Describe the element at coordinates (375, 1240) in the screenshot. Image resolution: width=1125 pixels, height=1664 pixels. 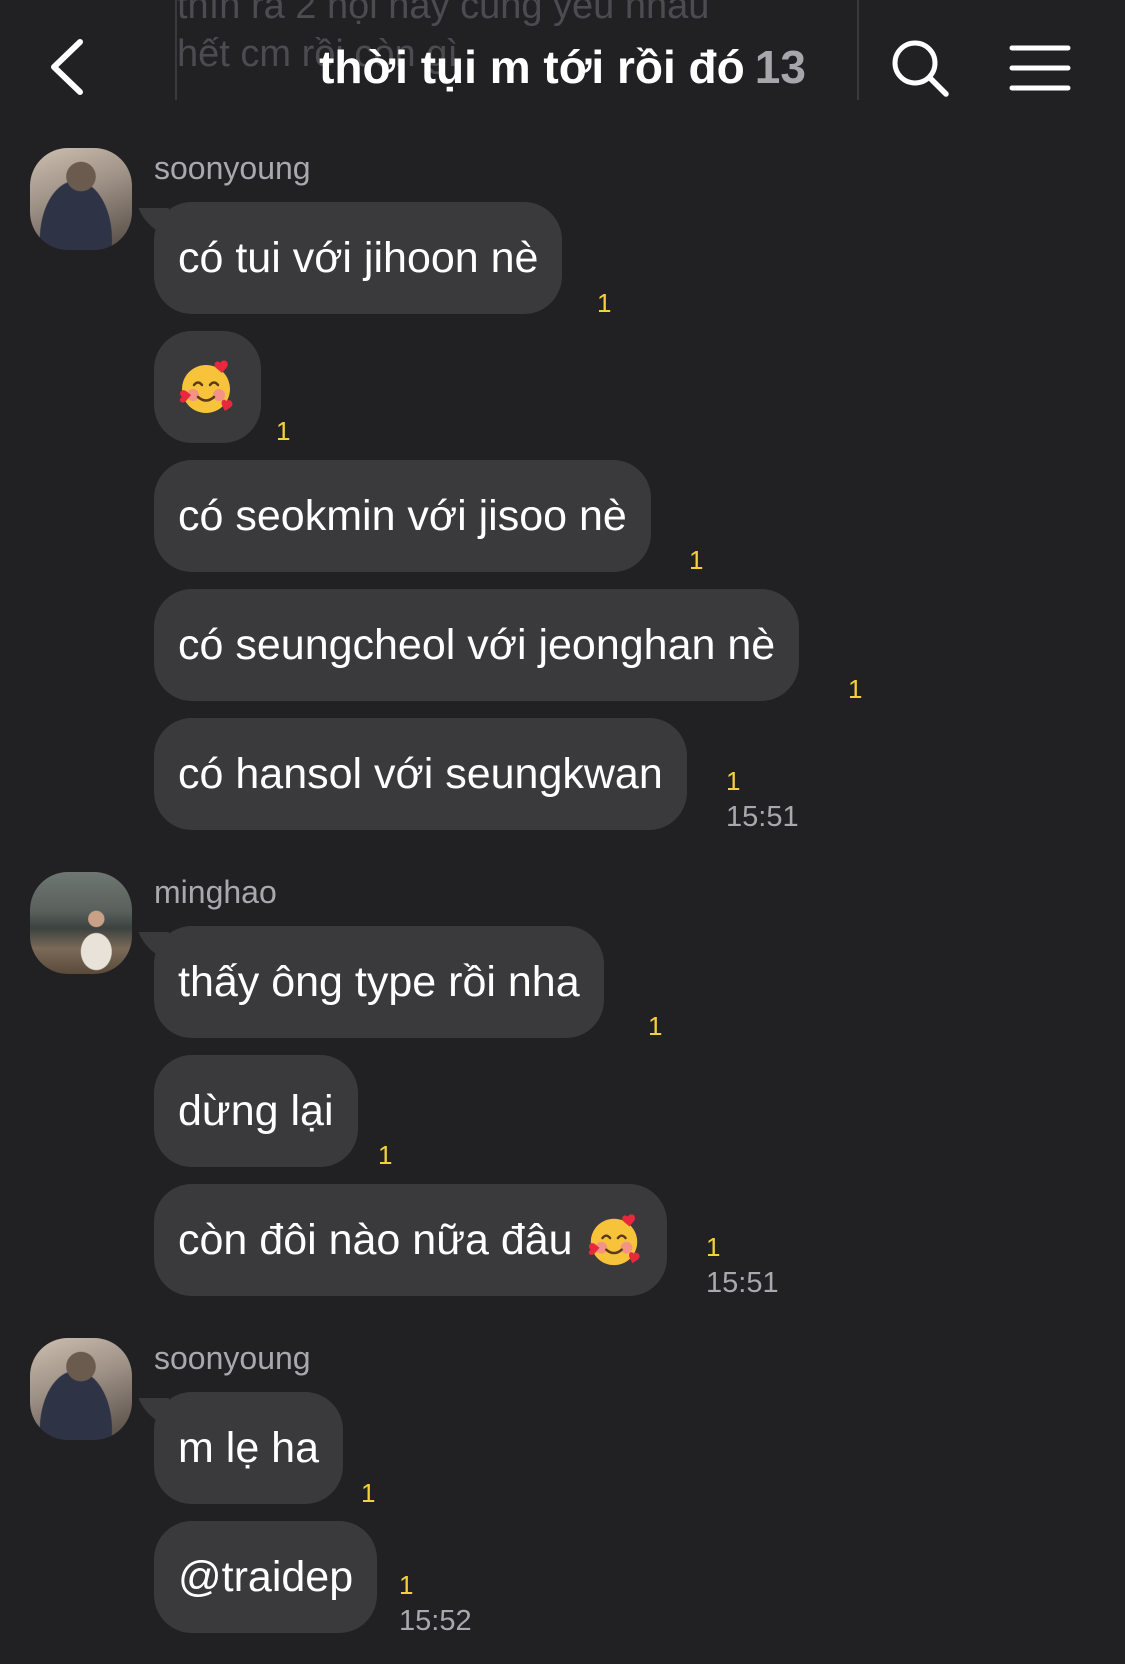
I see `message-text: còn đôi nào nữa đâu` at that location.